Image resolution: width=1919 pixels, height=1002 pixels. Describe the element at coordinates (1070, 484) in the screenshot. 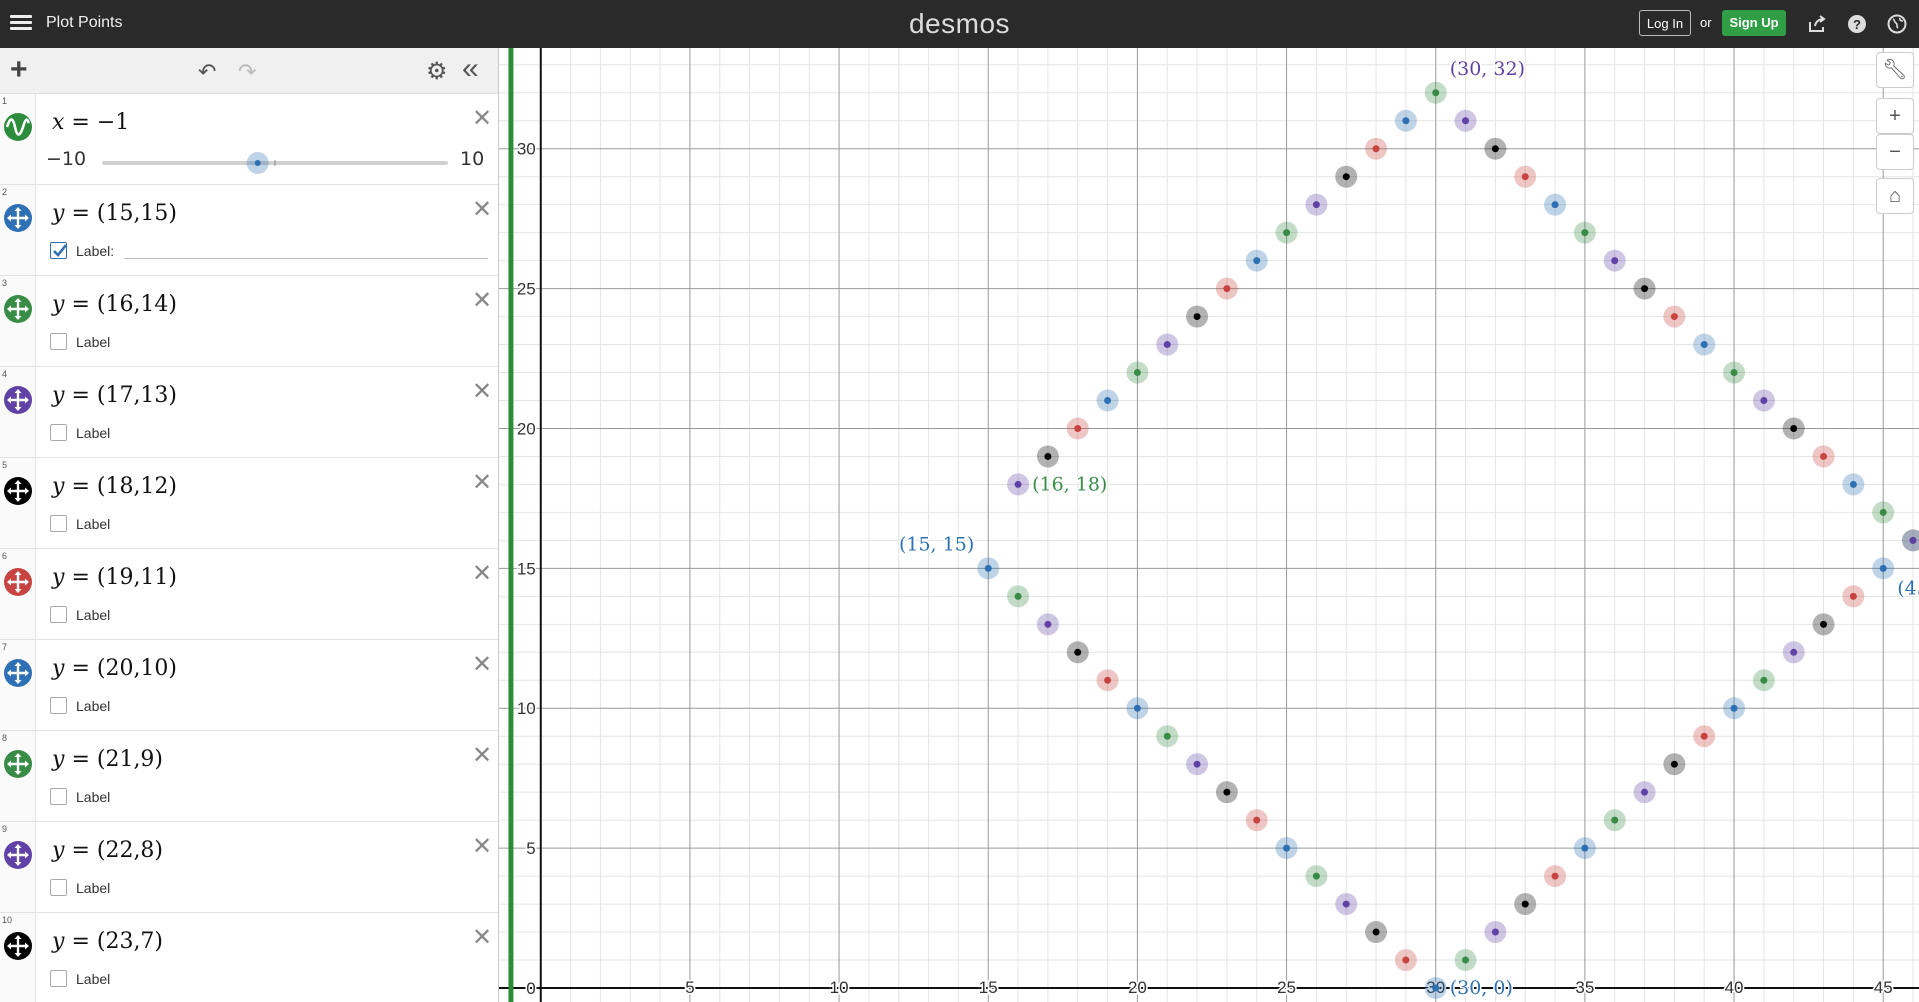

I see `point-label: (16, 18)` at that location.